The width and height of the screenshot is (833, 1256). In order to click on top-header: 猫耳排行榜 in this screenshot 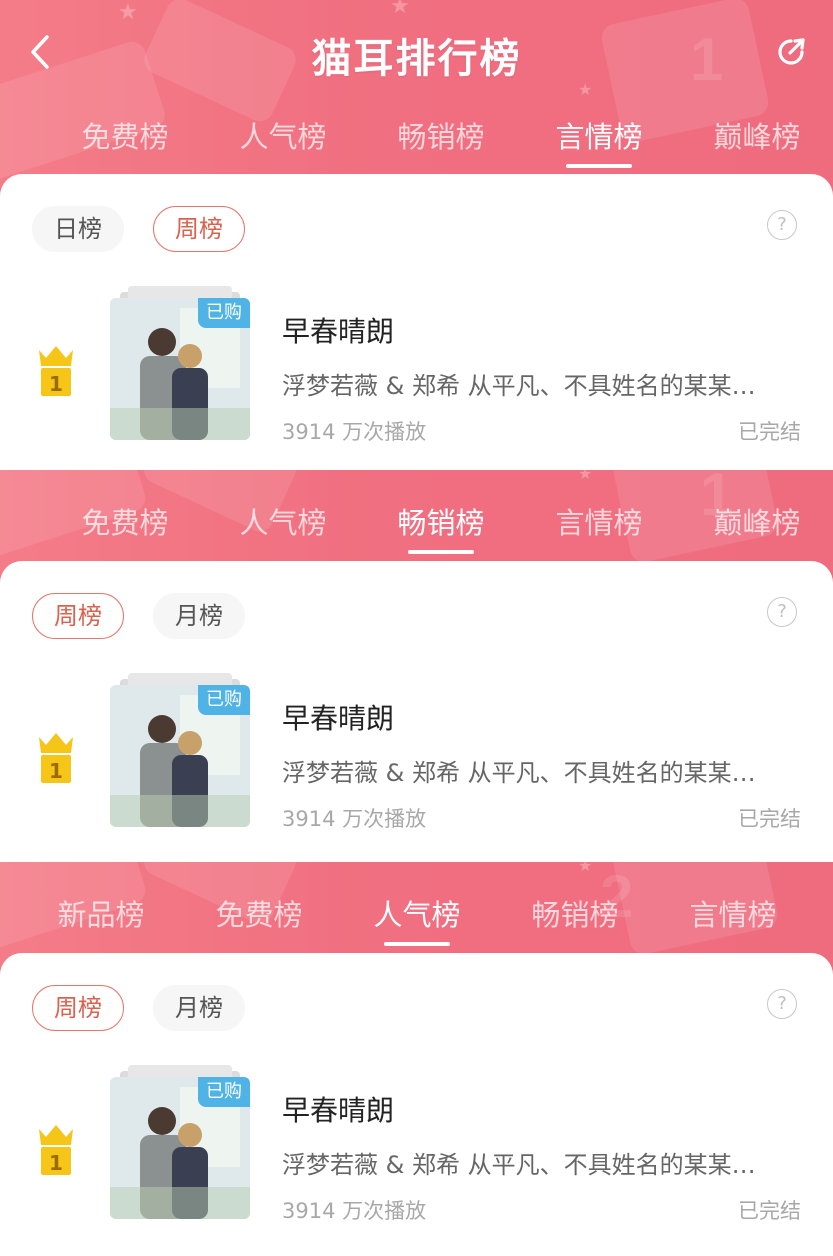, I will do `click(416, 52)`.